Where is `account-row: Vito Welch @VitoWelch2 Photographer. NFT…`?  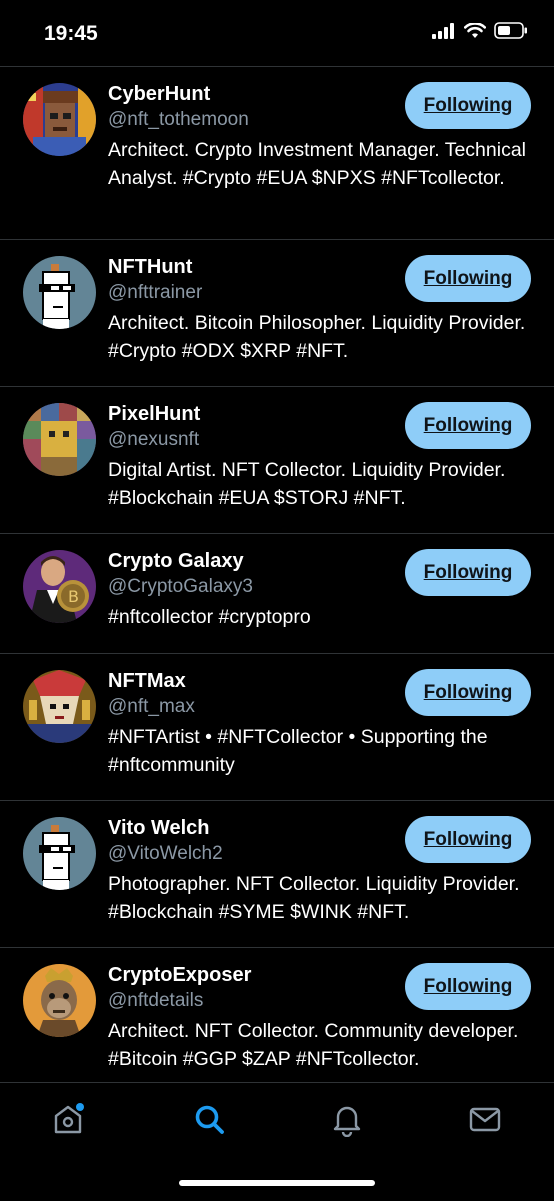 account-row: Vito Welch @VitoWelch2 Photographer. NFT… is located at coordinates (277, 874).